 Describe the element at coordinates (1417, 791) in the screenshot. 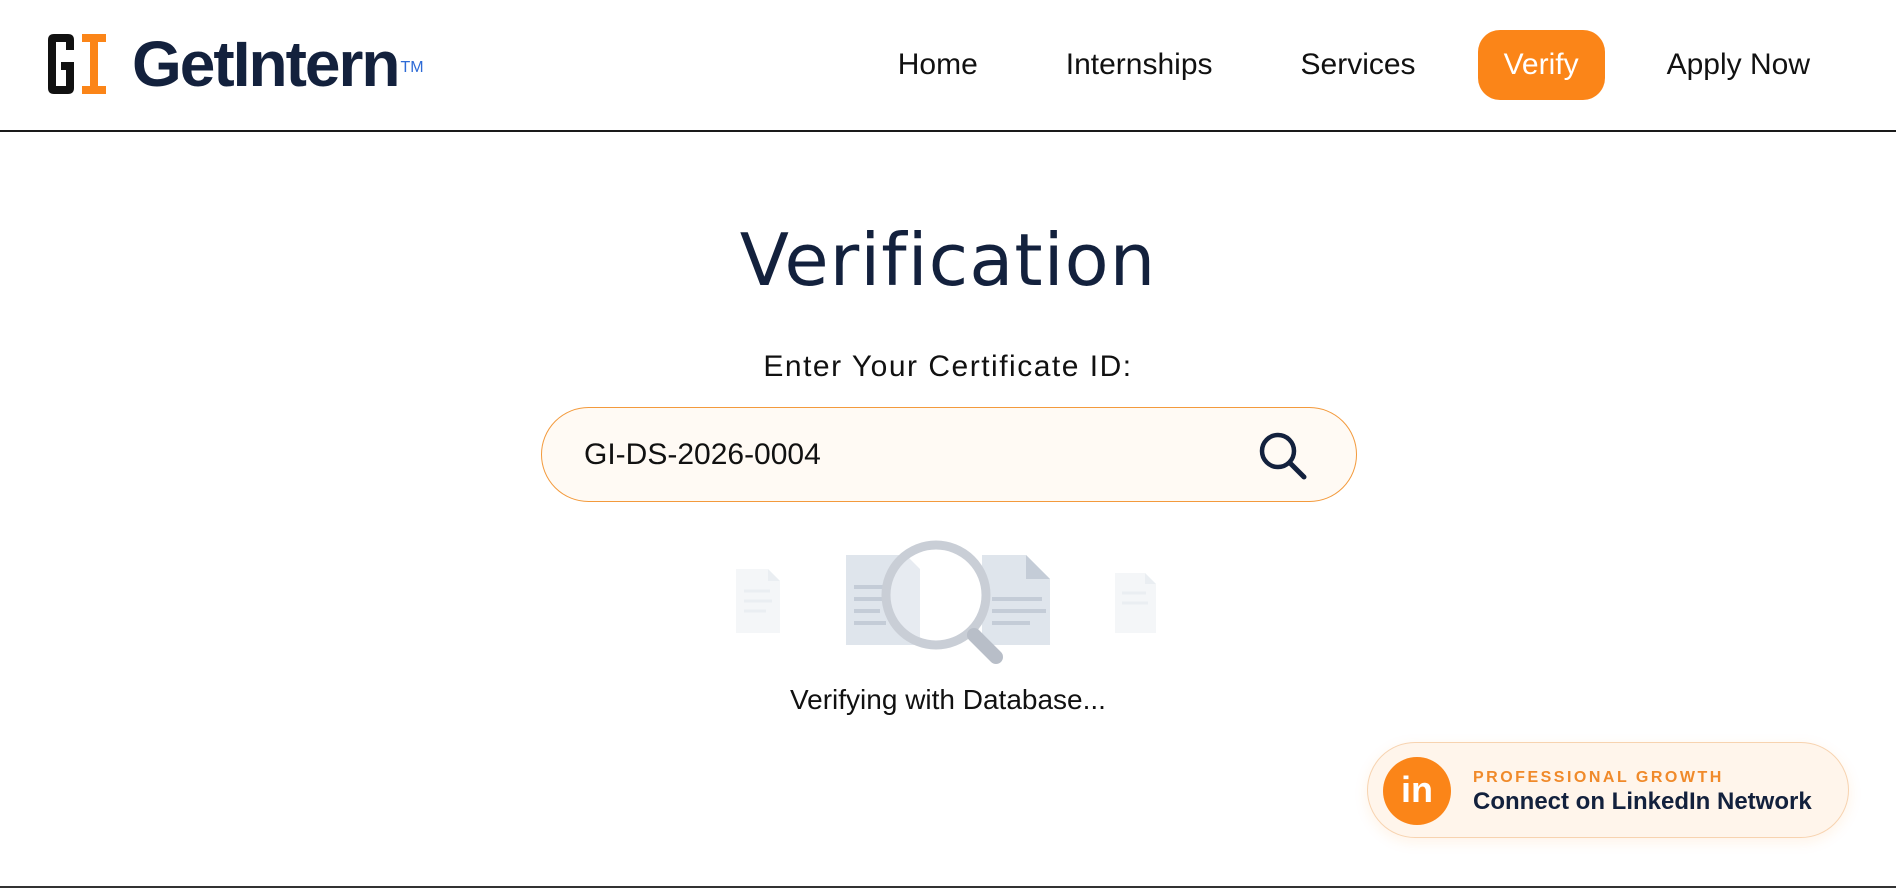

I see `linkedin-icon: in` at that location.